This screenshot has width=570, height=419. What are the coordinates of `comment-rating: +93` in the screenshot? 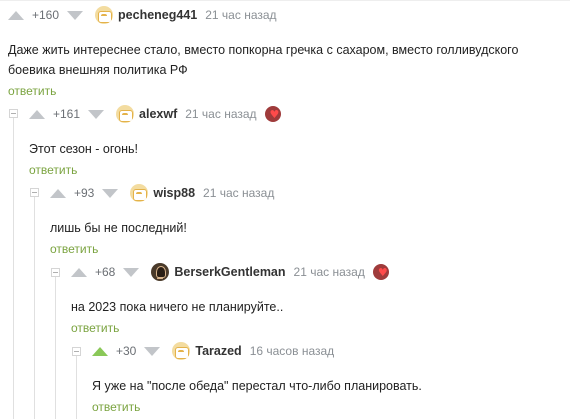 It's located at (84, 193).